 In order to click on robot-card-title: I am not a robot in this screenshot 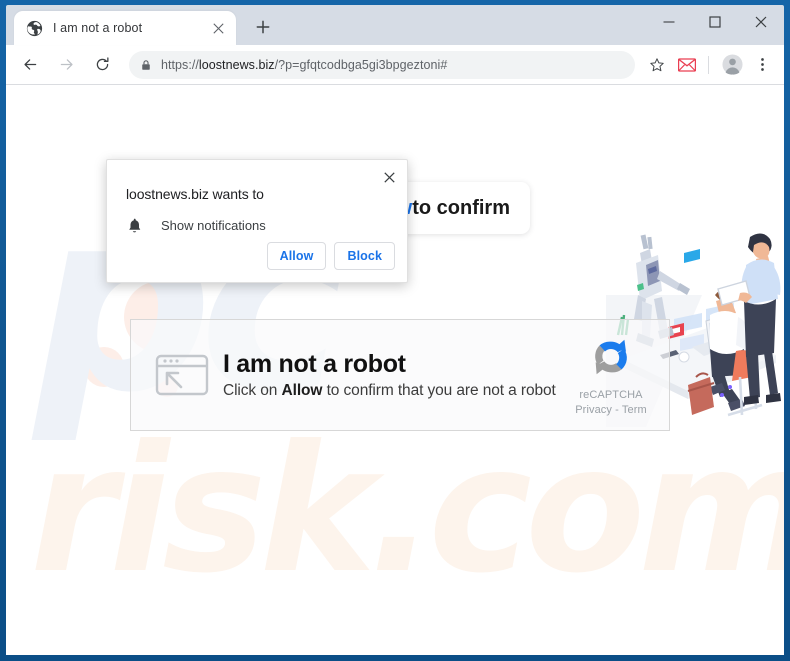, I will do `click(314, 364)`.